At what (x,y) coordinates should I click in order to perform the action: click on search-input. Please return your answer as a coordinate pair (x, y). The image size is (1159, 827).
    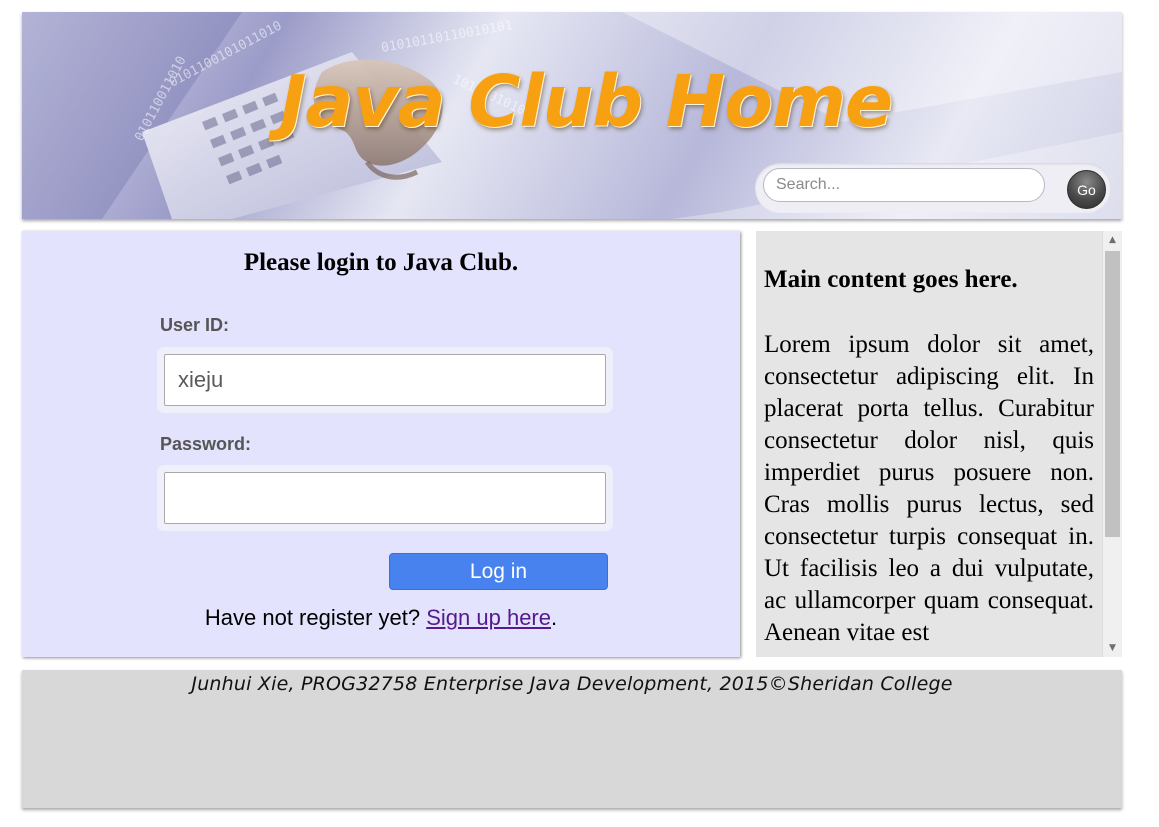
    Looking at the image, I should click on (904, 185).